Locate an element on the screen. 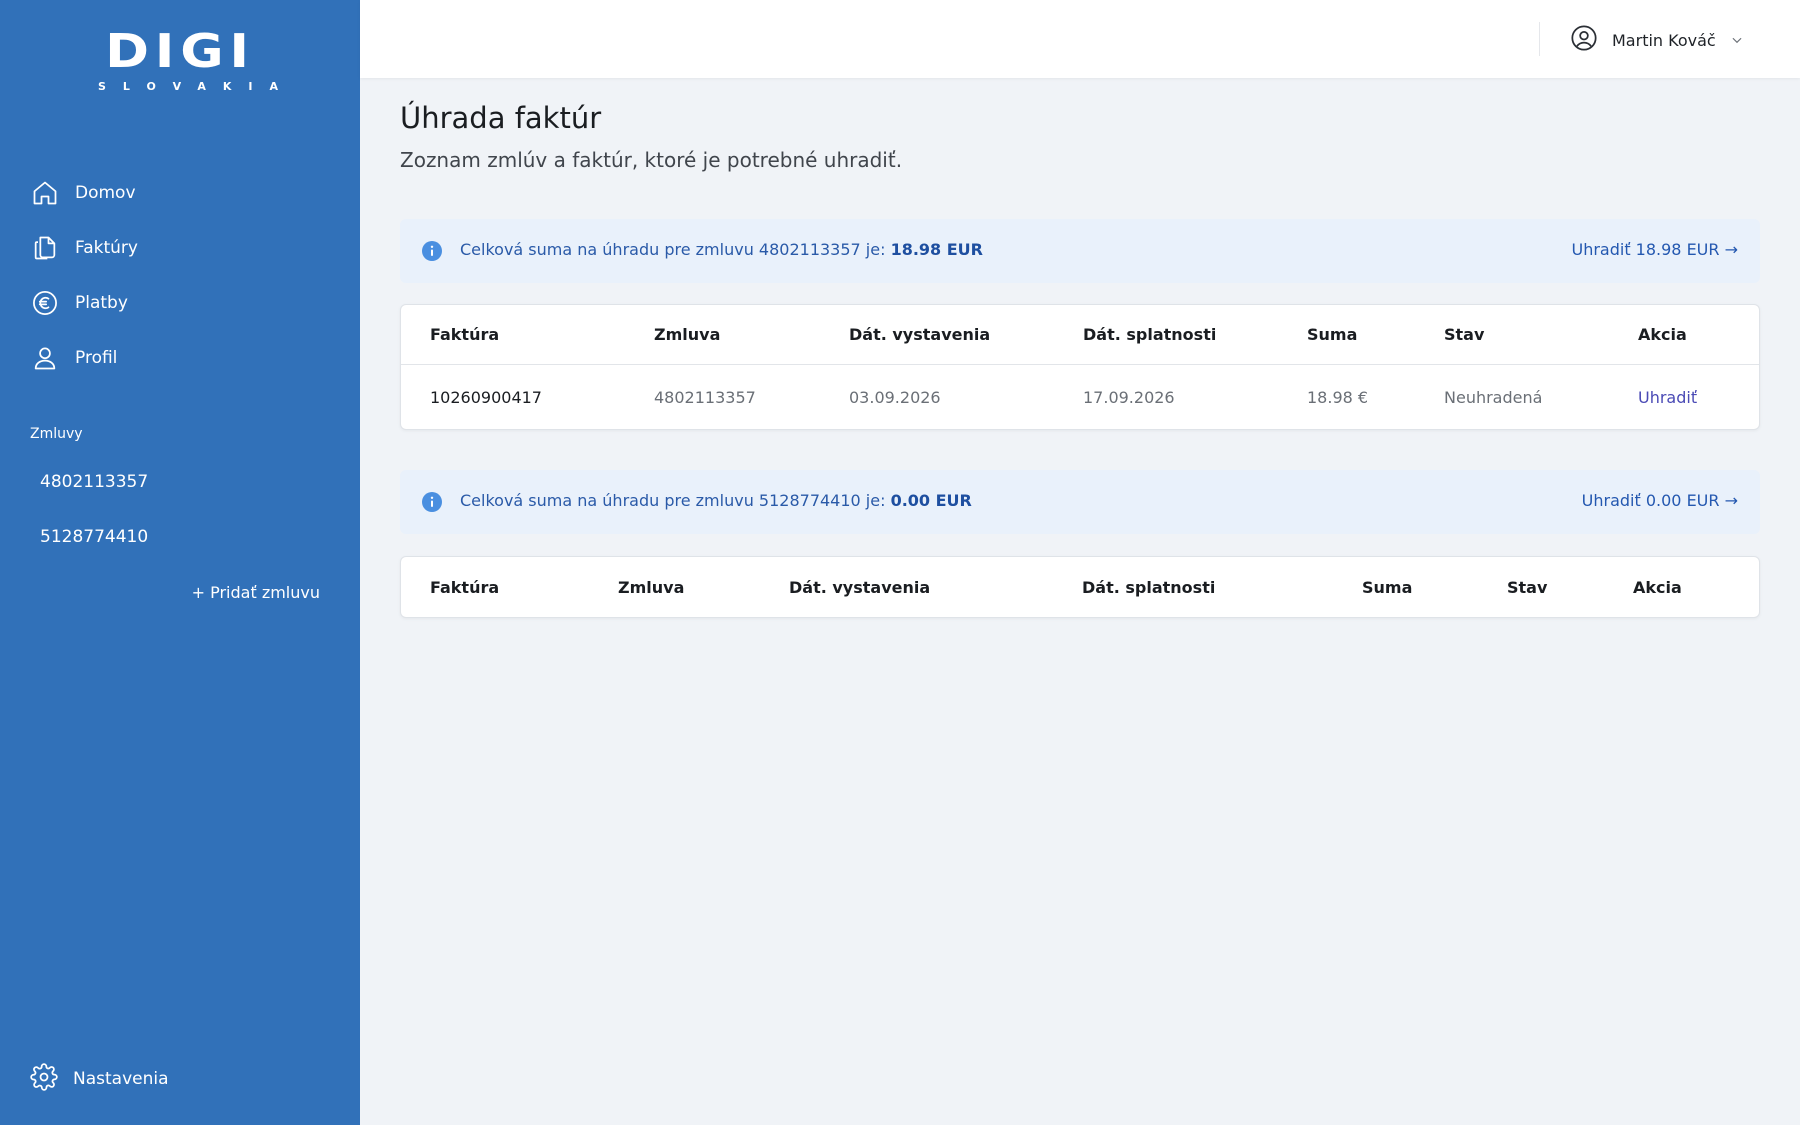 The width and height of the screenshot is (1800, 1125). status-text: Neuhradená is located at coordinates (1493, 397).